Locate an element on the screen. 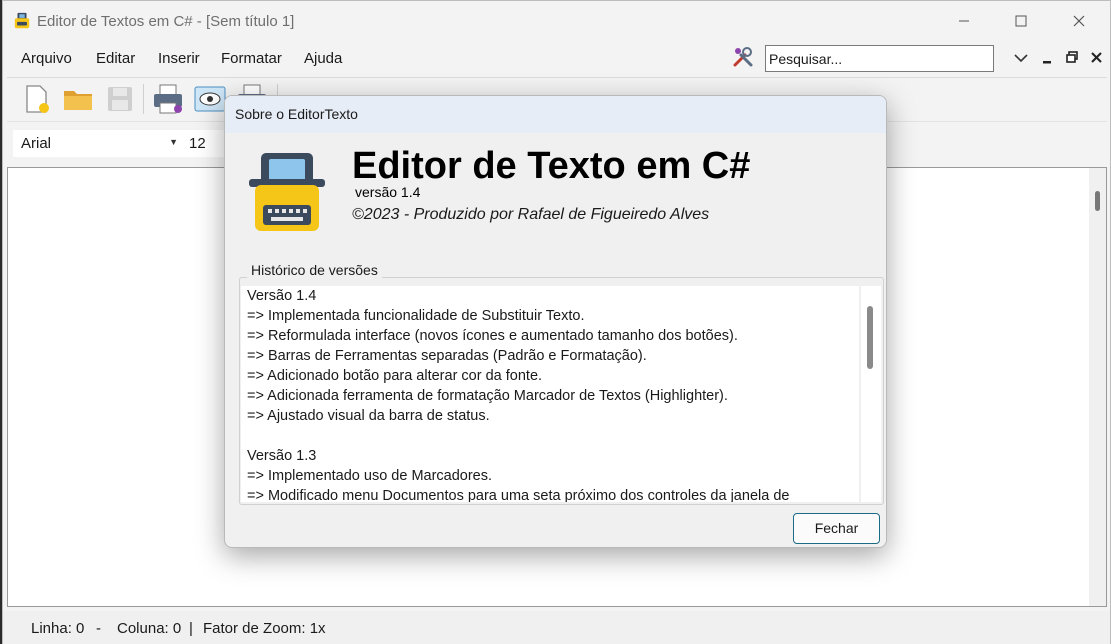 This screenshot has height=644, width=1111. save-icon is located at coordinates (120, 99).